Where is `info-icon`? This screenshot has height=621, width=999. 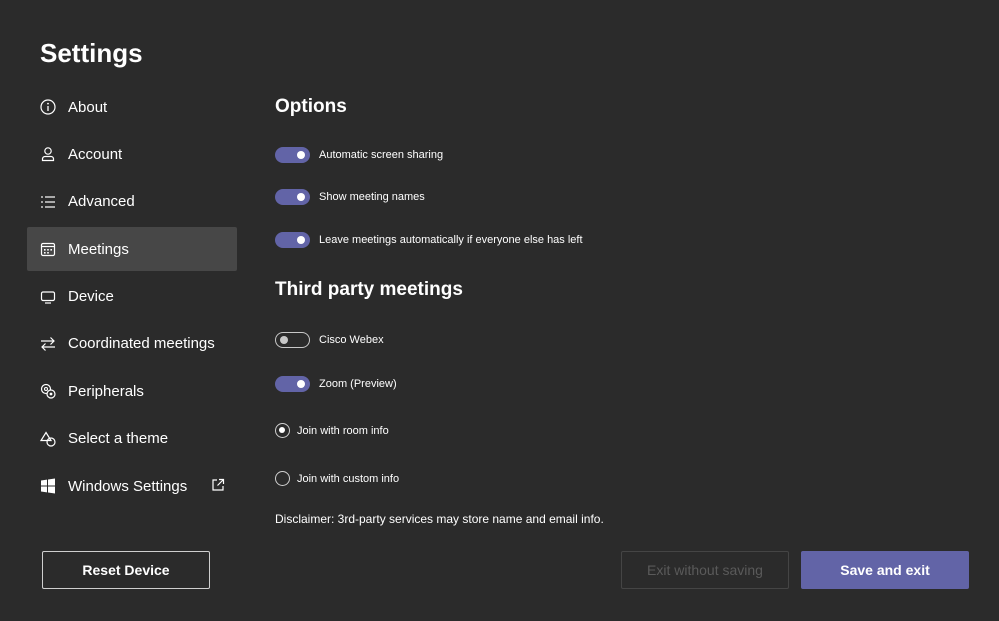
info-icon is located at coordinates (48, 107).